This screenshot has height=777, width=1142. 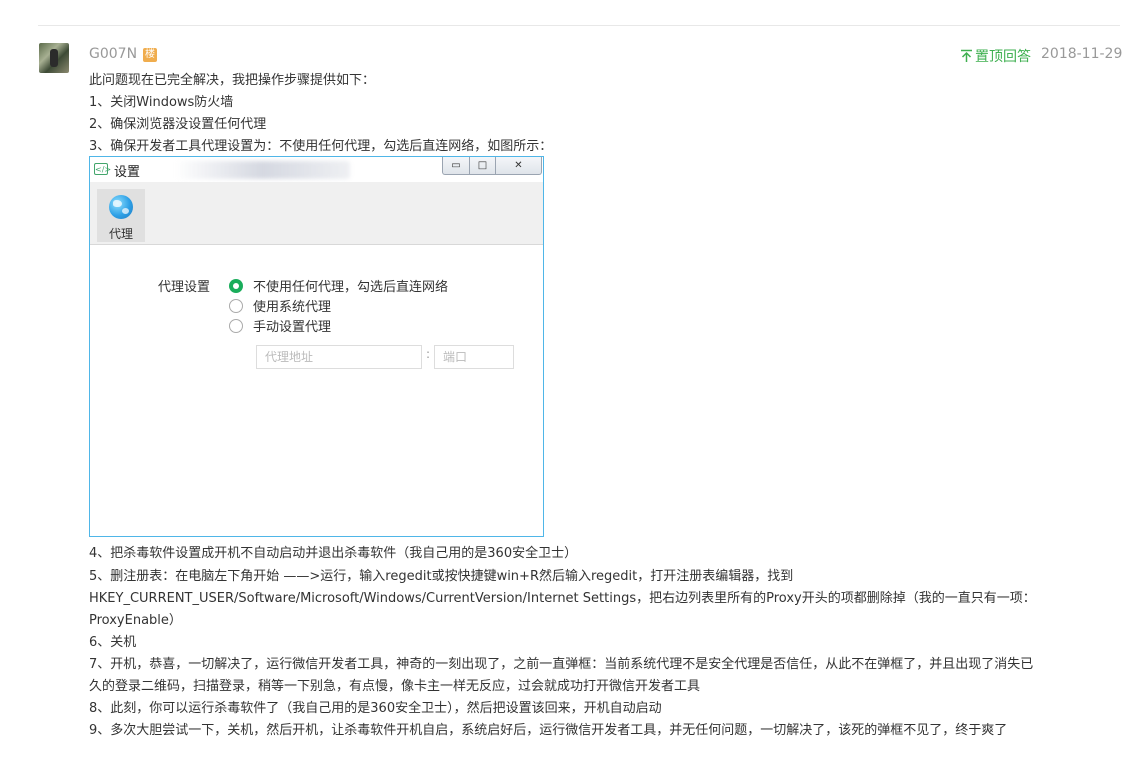 What do you see at coordinates (113, 642) in the screenshot?
I see `answer-line-step6: 6、关机` at bounding box center [113, 642].